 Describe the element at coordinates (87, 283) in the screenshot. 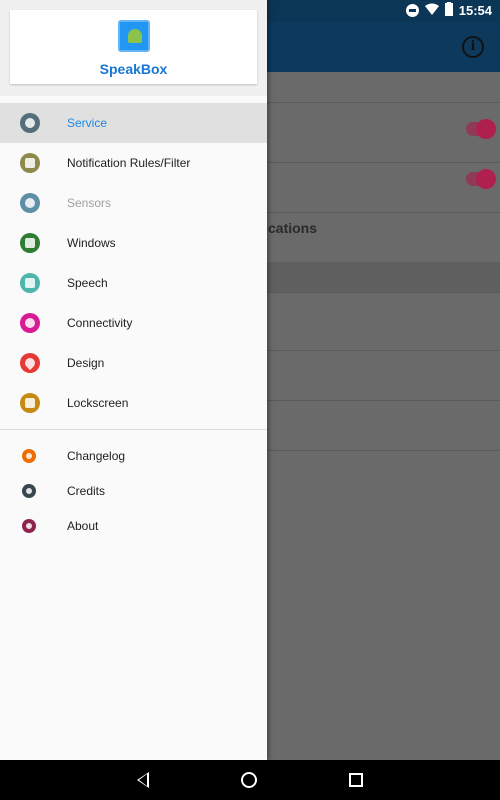

I see `menu-item-label: Speech` at that location.